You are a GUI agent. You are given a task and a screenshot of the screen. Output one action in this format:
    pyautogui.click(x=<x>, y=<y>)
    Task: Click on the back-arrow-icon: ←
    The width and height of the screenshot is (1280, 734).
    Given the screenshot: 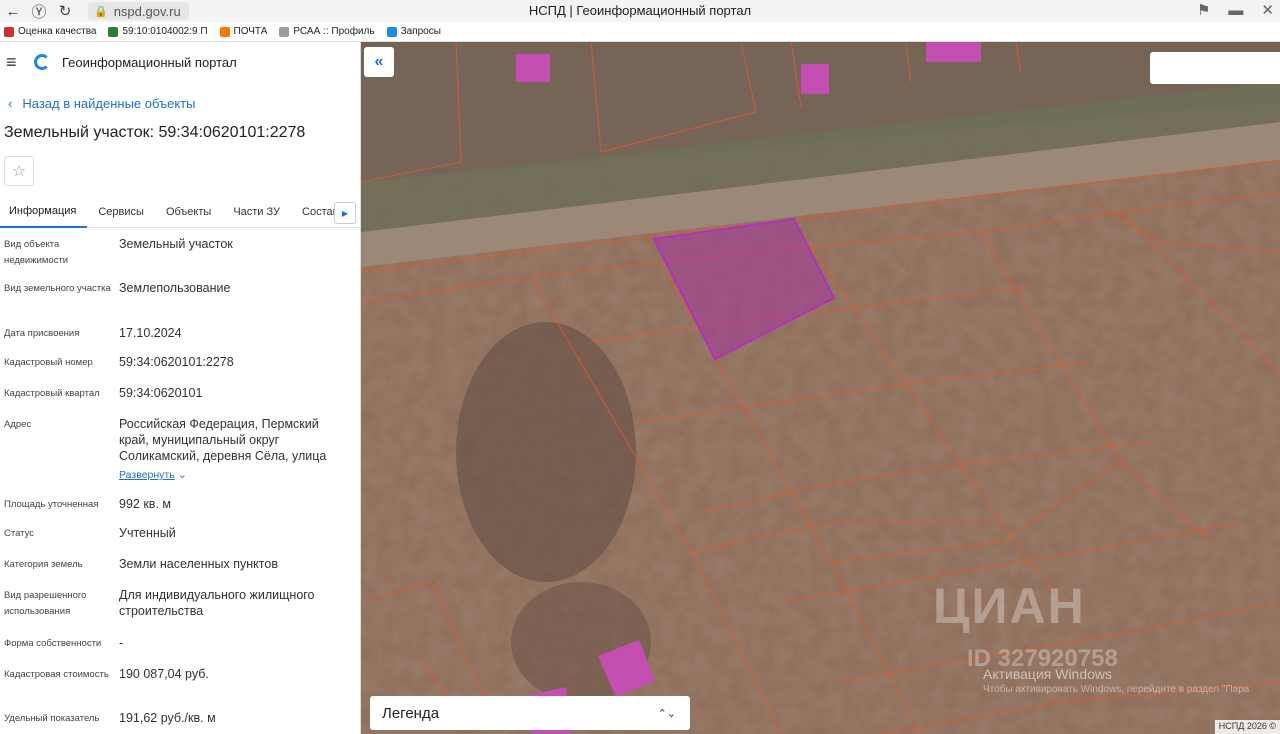 What is the action you would take?
    pyautogui.click(x=13, y=11)
    